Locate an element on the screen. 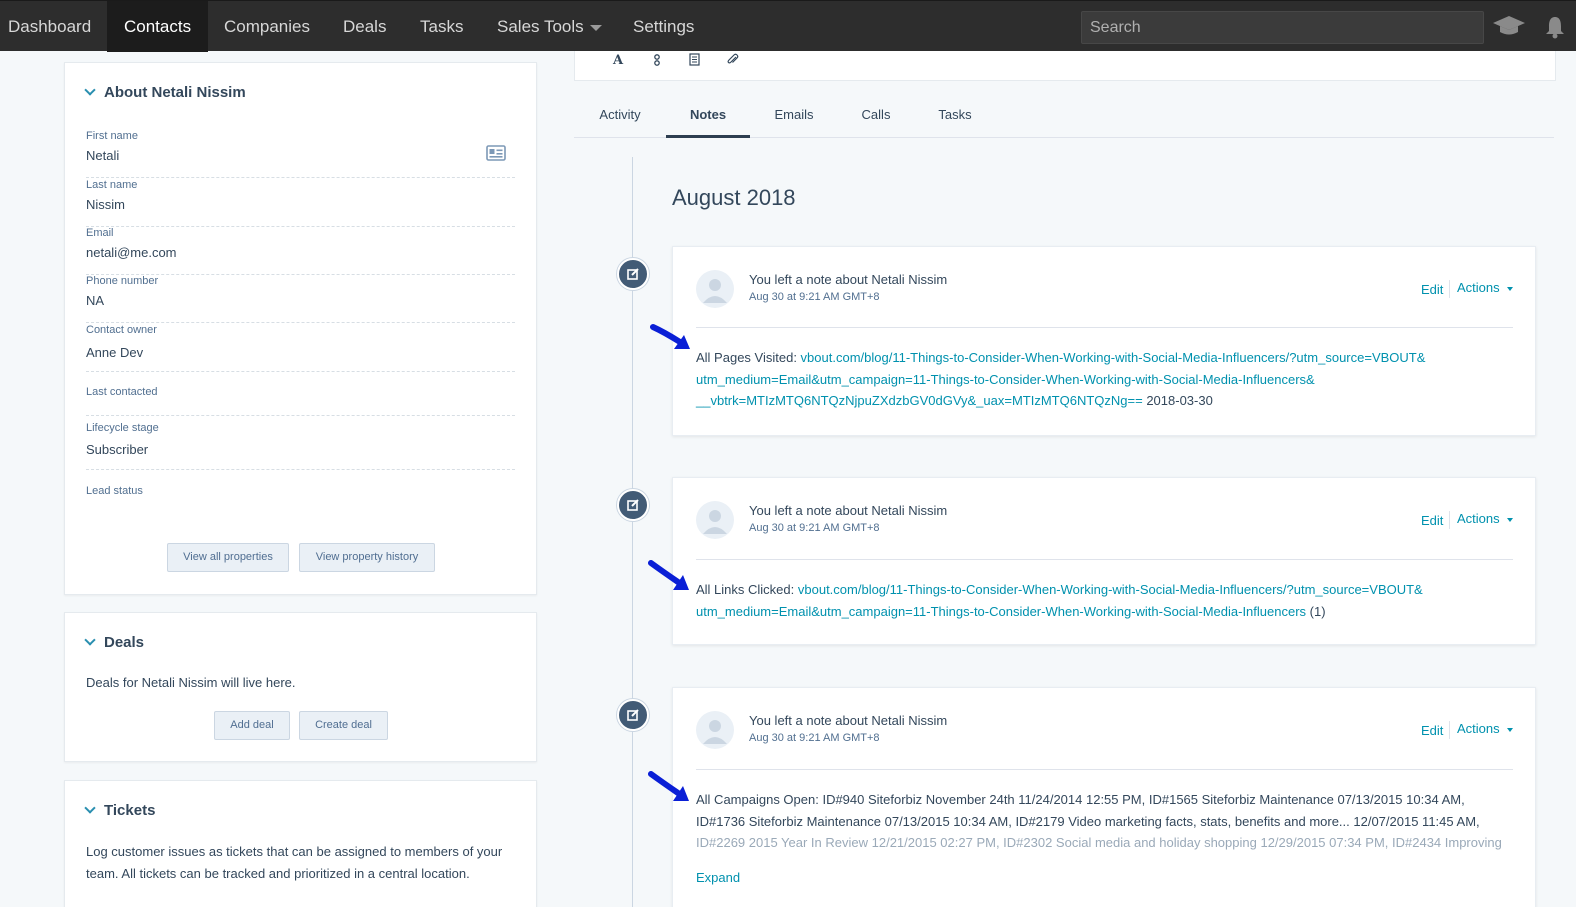 This screenshot has height=907, width=1576. tab-tasks: Tasks is located at coordinates (955, 118).